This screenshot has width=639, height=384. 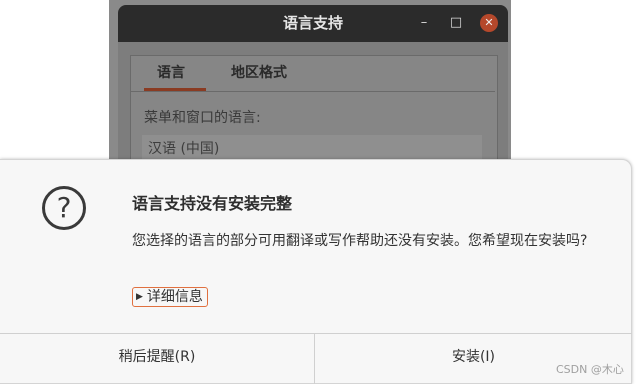 What do you see at coordinates (456, 23) in the screenshot?
I see `maximize-button: □` at bounding box center [456, 23].